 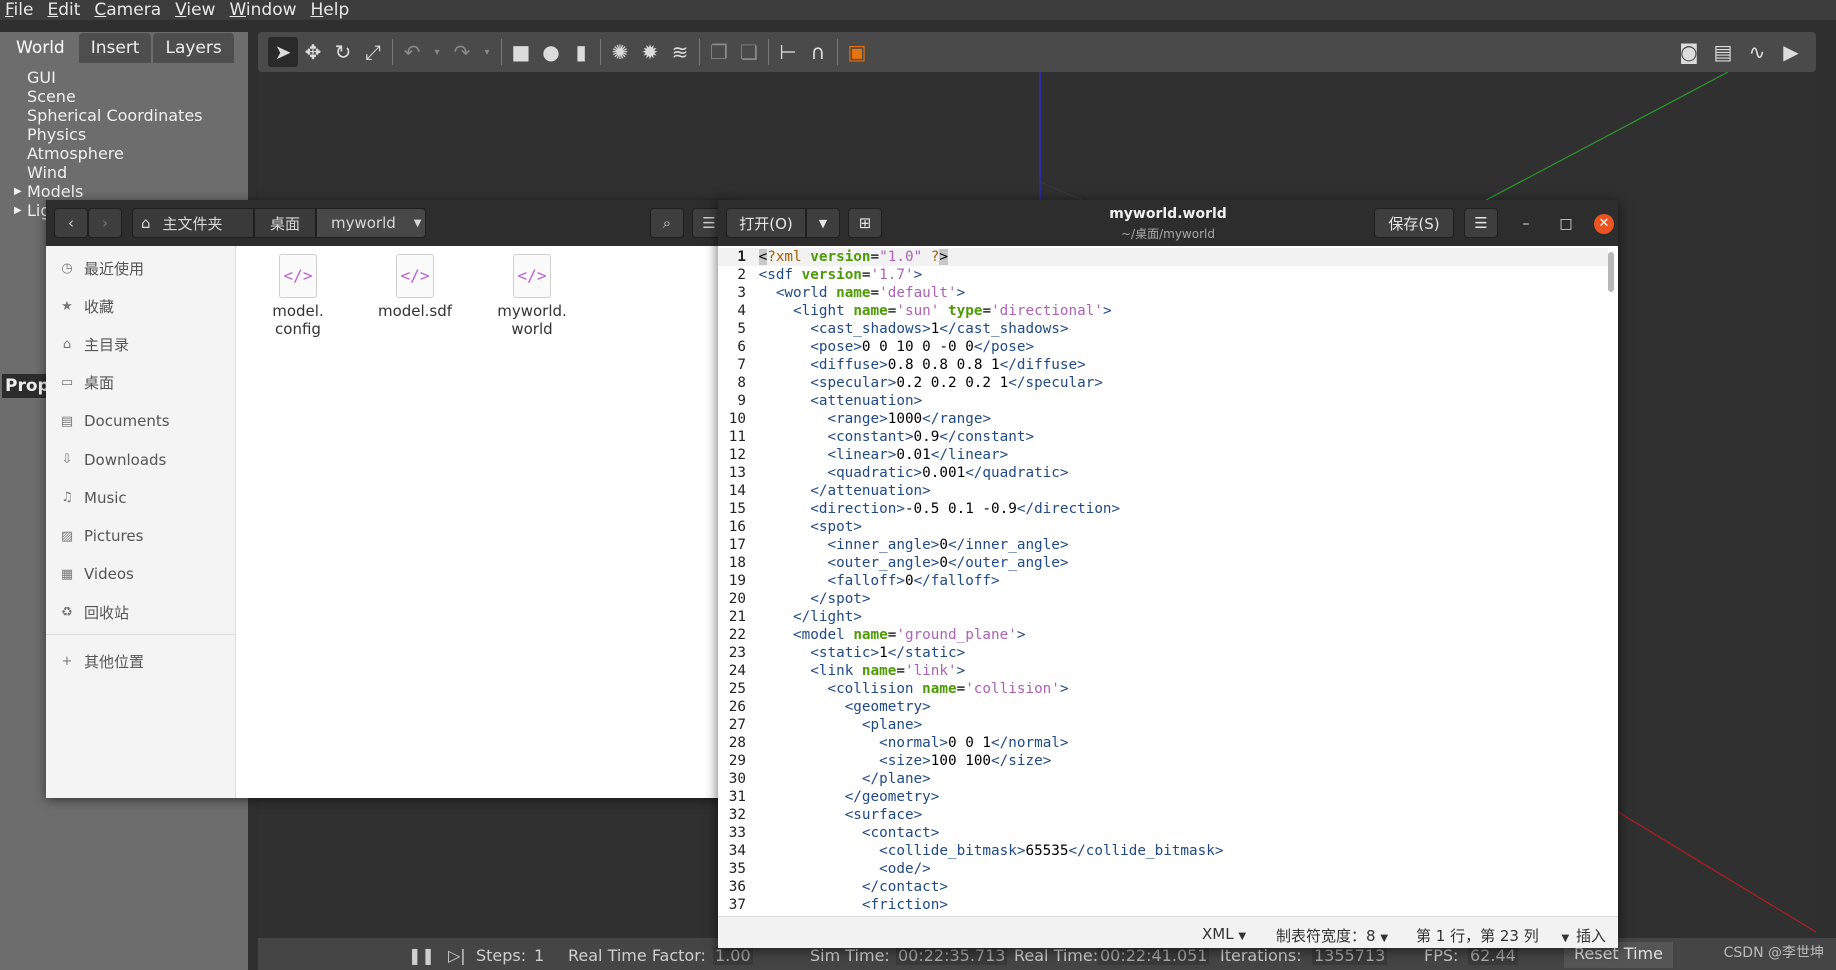 What do you see at coordinates (108, 191) in the screenshot?
I see `world-tree-item: ▶ Models` at bounding box center [108, 191].